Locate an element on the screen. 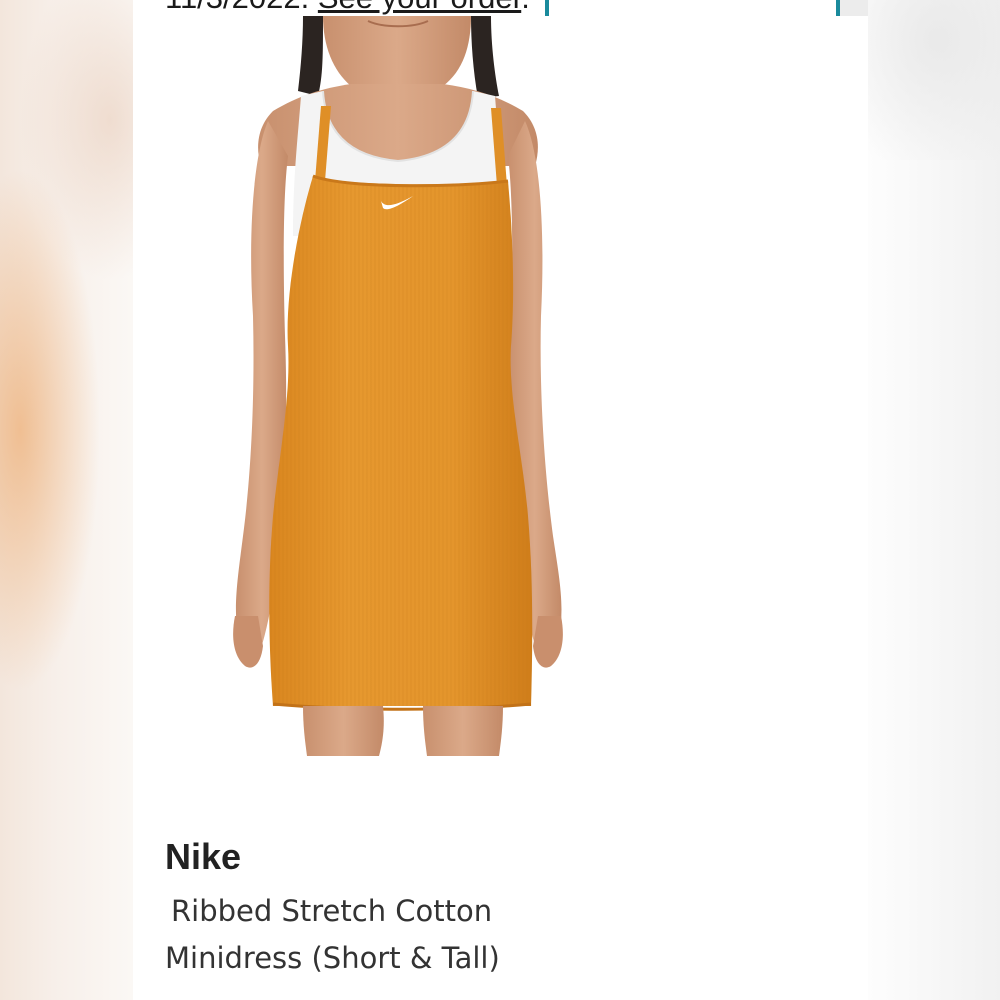  banner-edge is located at coordinates (854, 8).